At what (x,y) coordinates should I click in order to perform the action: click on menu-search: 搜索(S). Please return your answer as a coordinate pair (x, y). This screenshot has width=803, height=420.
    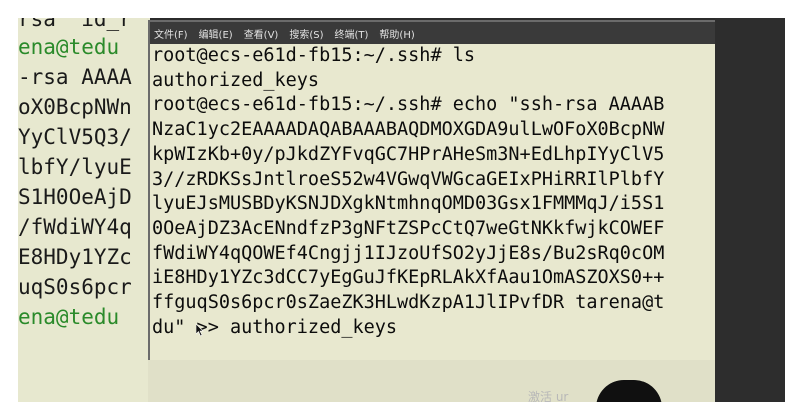
    Looking at the image, I should click on (306, 33).